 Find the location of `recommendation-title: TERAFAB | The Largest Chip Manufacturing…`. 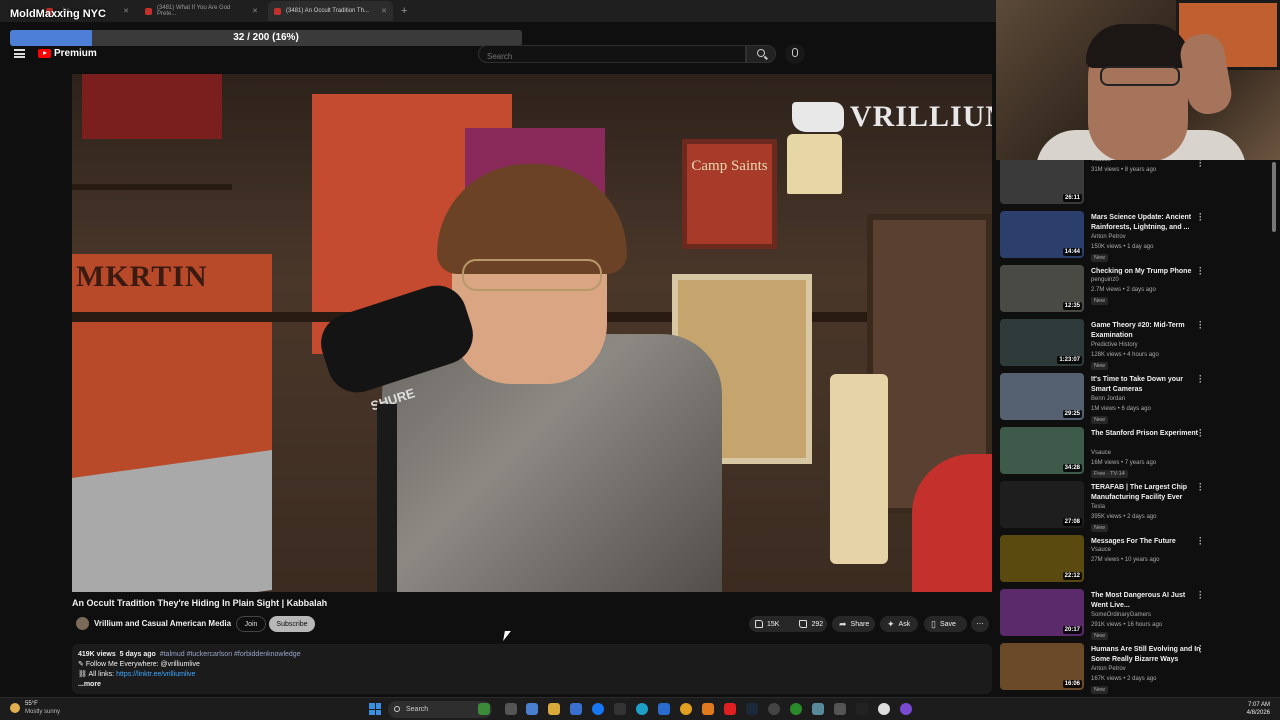

recommendation-title: TERAFAB | The Largest Chip Manufacturing… is located at coordinates (1146, 492).